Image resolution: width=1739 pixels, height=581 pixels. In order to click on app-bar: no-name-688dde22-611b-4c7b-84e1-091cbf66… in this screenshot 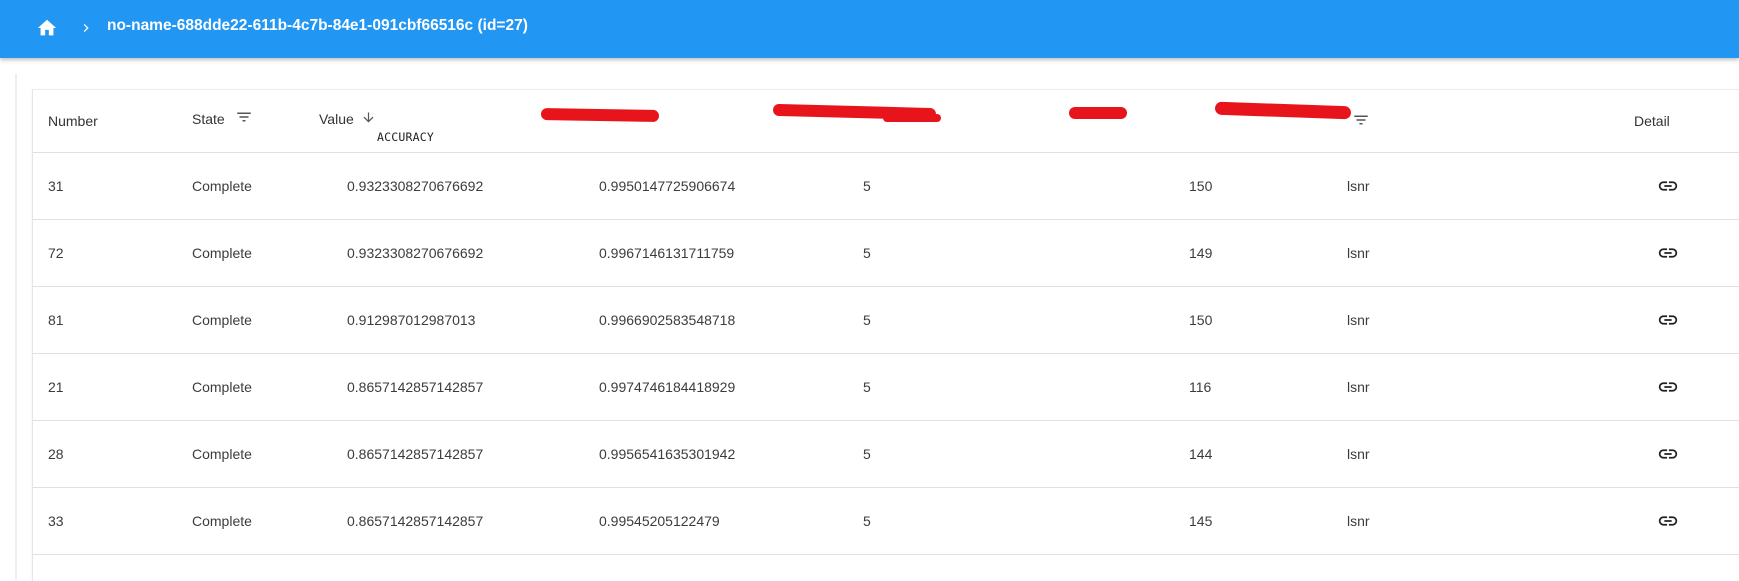, I will do `click(869, 29)`.